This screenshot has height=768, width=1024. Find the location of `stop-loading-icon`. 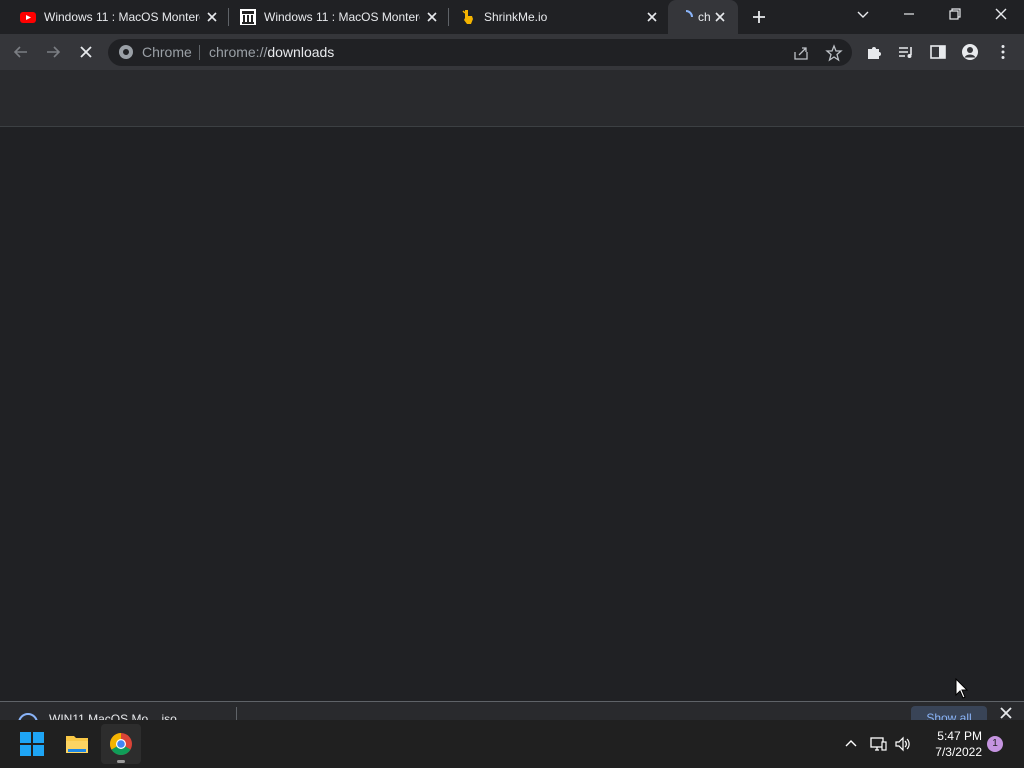

stop-loading-icon is located at coordinates (86, 52).